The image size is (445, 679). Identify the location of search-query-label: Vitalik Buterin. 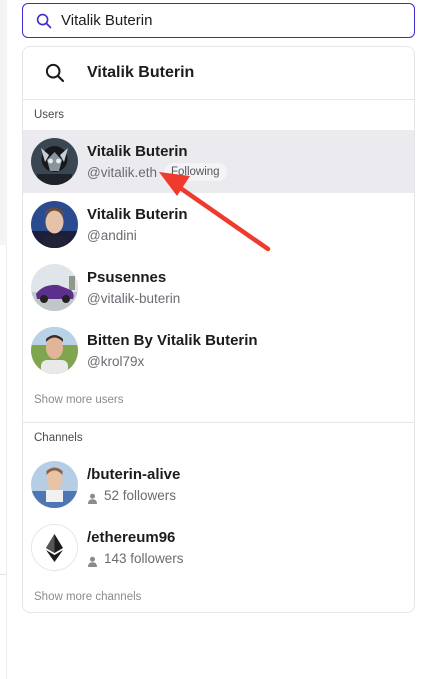
(141, 72).